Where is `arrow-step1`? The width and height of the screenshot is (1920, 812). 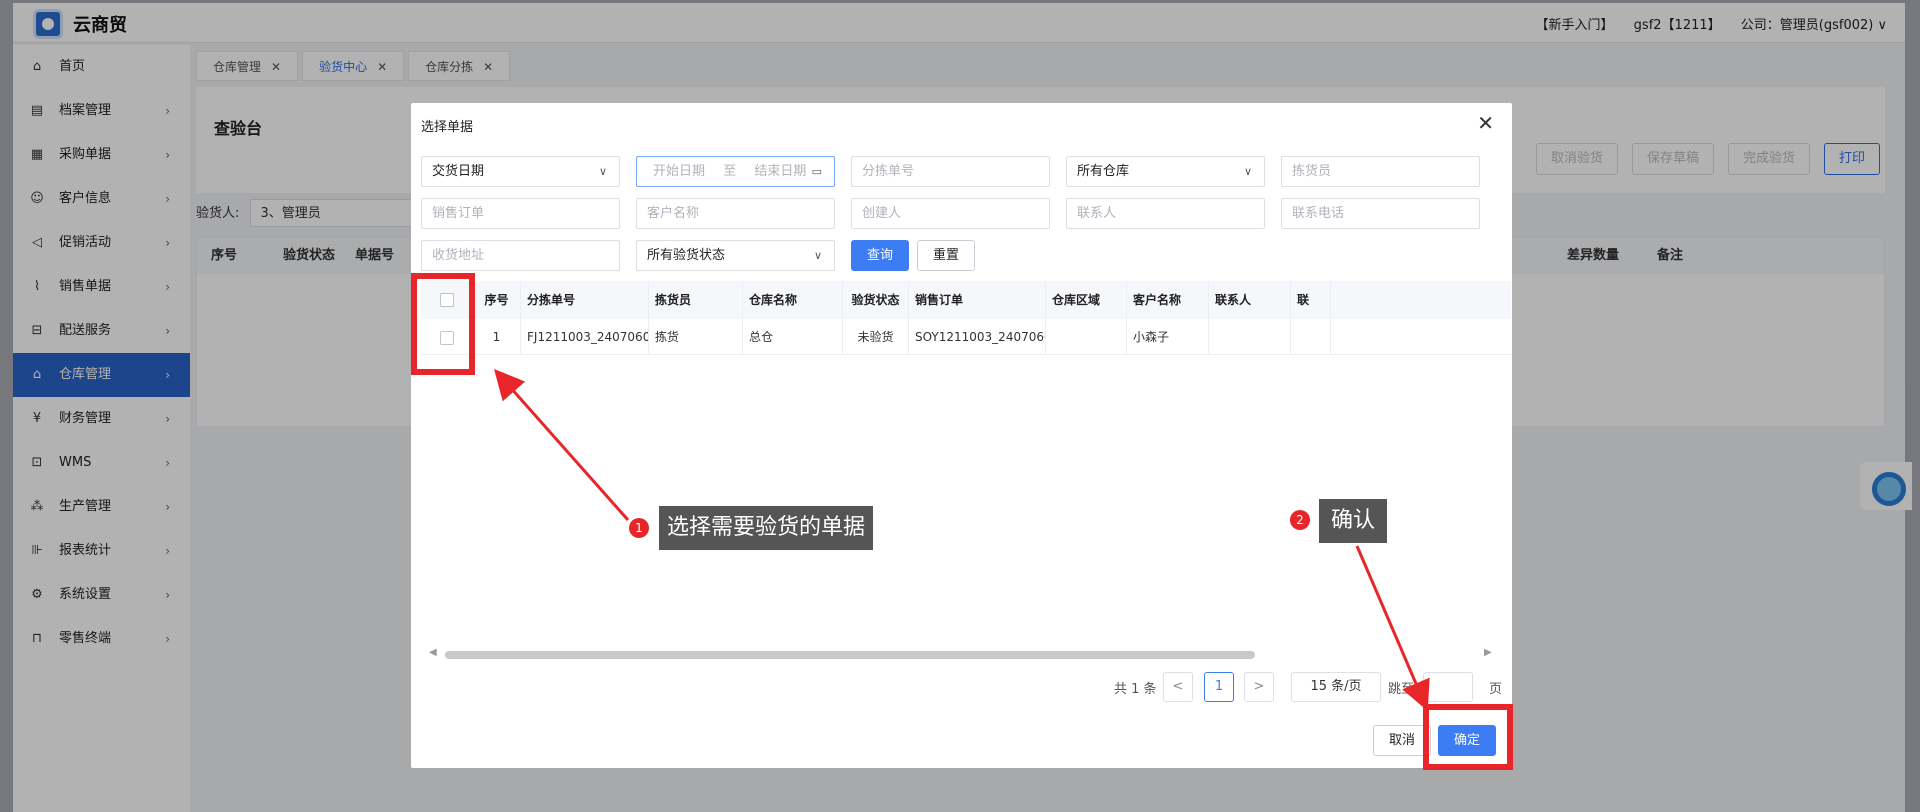
arrow-step1 is located at coordinates (562, 445).